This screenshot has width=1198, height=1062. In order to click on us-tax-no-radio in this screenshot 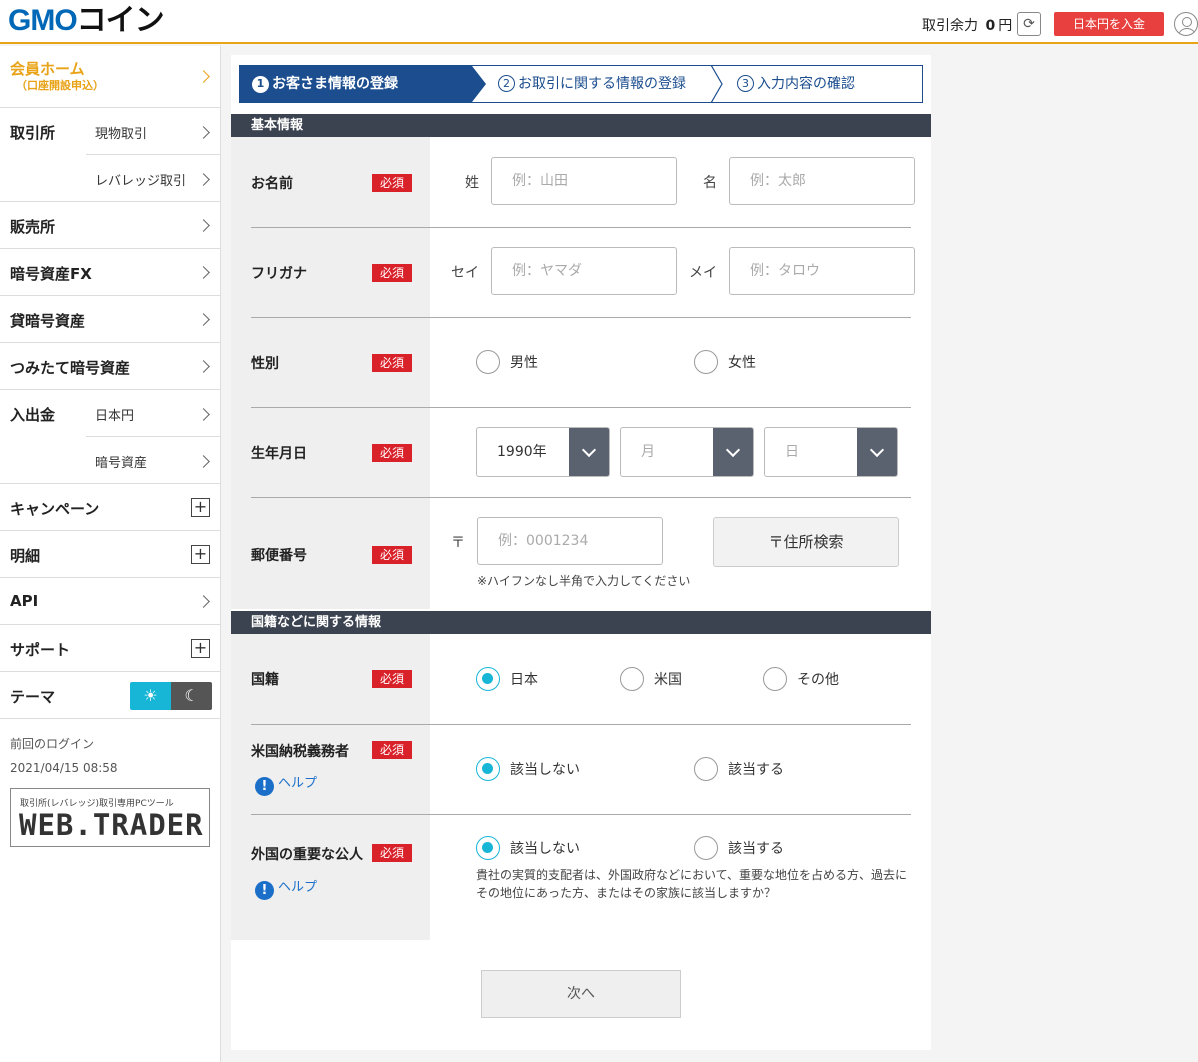, I will do `click(488, 769)`.